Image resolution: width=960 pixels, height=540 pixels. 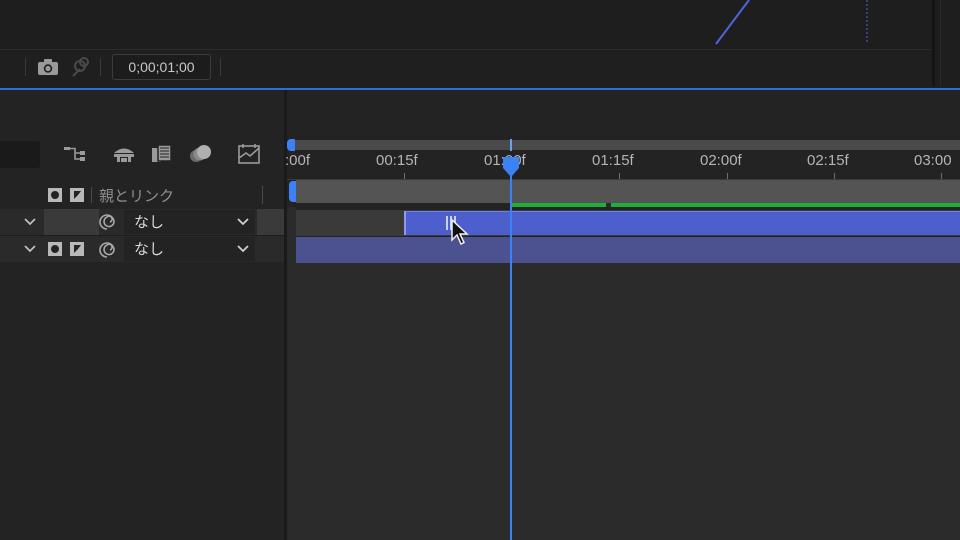 I want to click on graph-editor-icon, so click(x=249, y=154).